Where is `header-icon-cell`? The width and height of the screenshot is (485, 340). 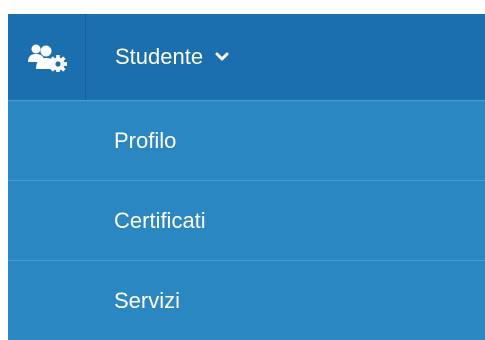 header-icon-cell is located at coordinates (47, 57).